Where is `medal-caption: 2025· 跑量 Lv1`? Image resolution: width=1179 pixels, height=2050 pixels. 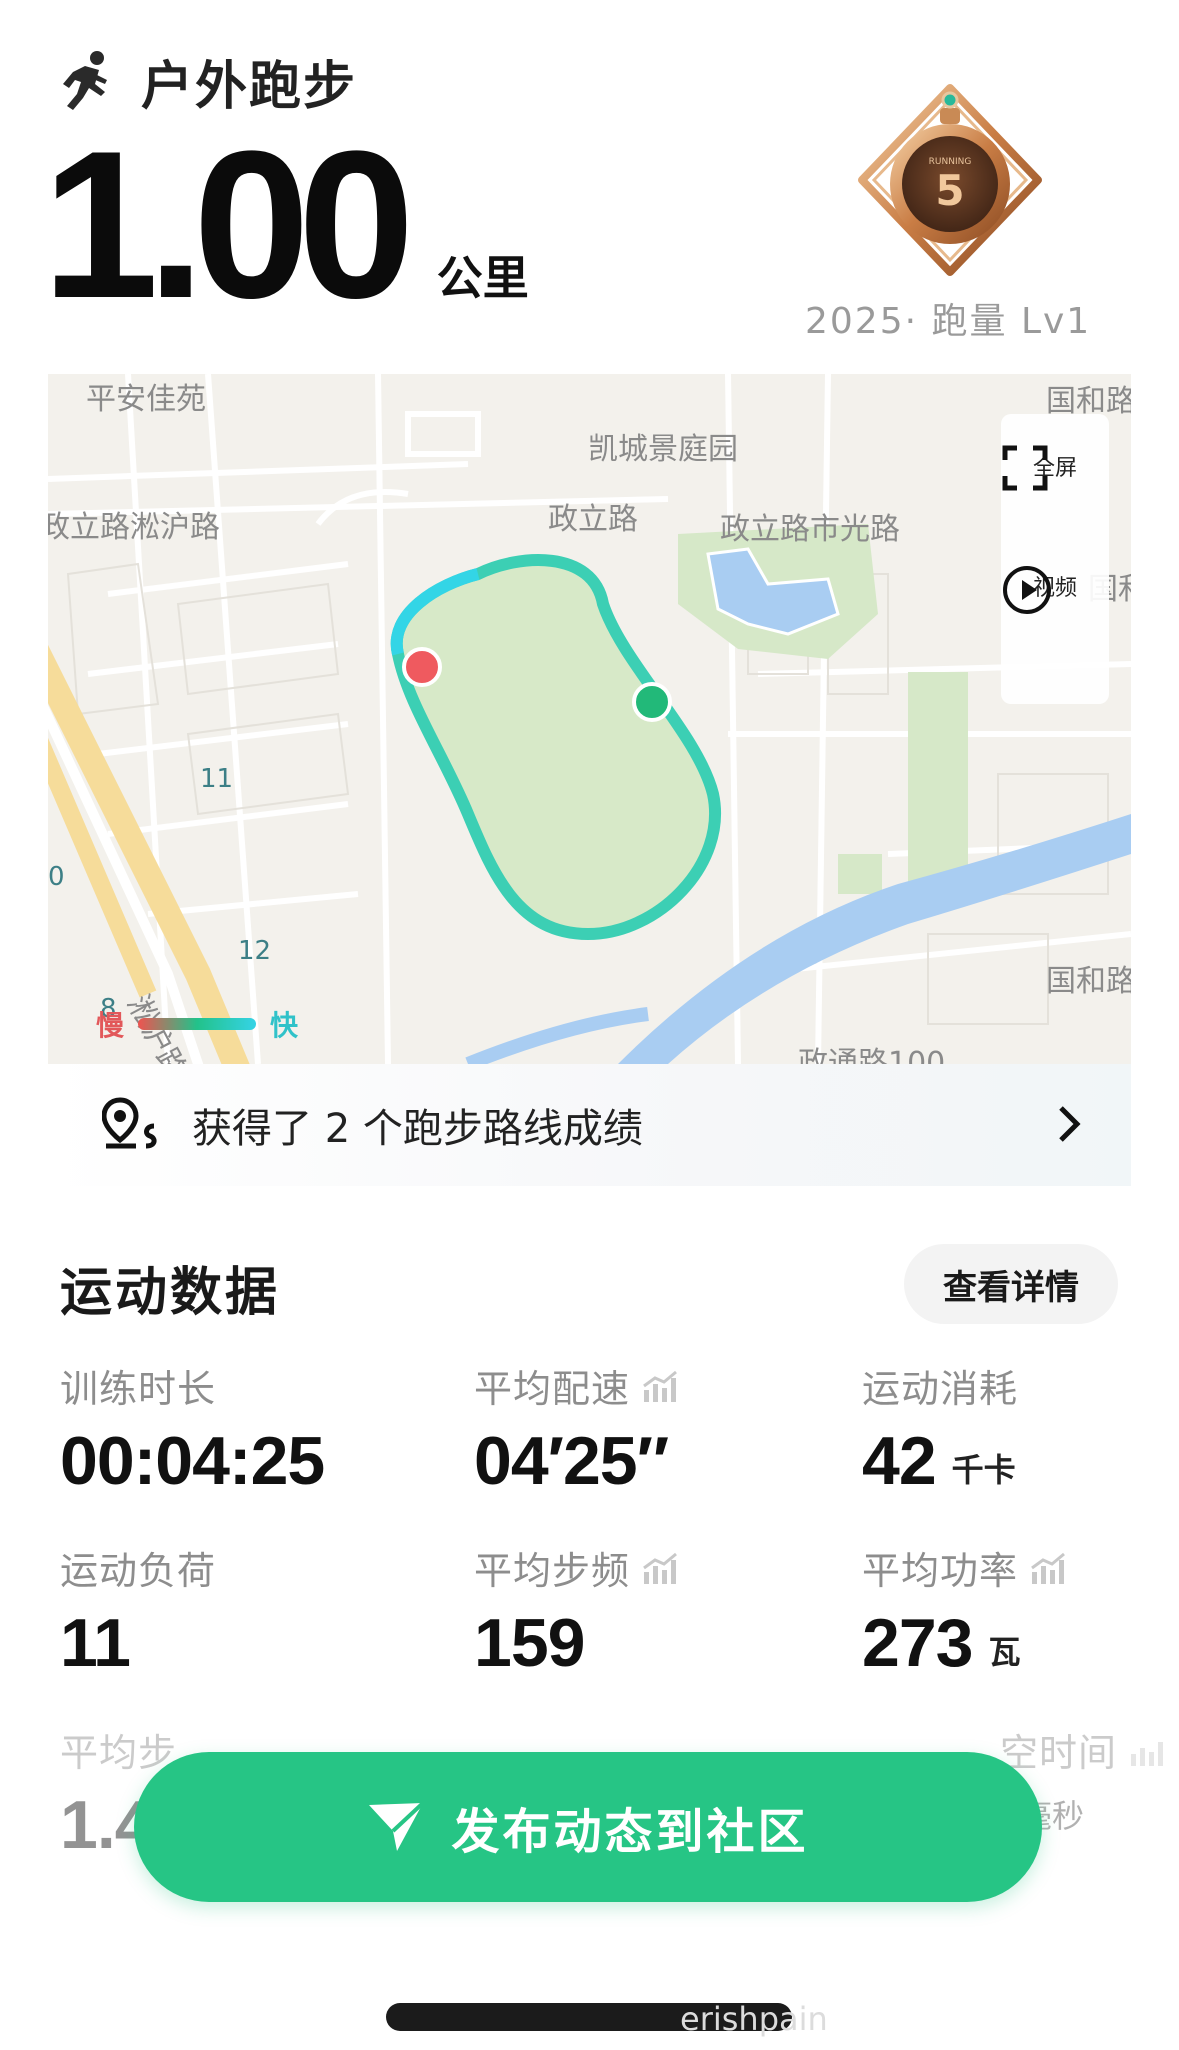 medal-caption: 2025· 跑量 Lv1 is located at coordinates (948, 321).